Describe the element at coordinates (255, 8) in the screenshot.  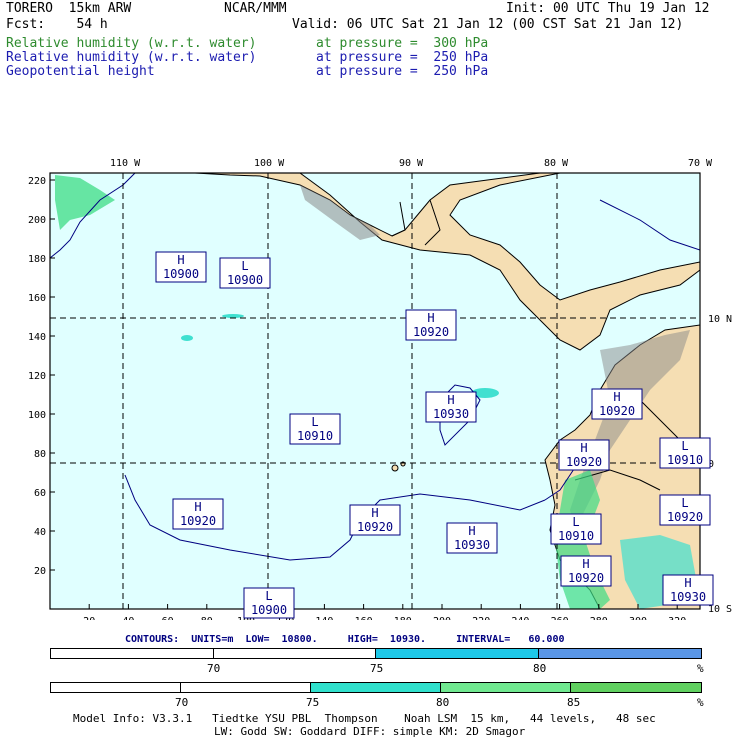
I see `center-label: NCAR/MMM` at that location.